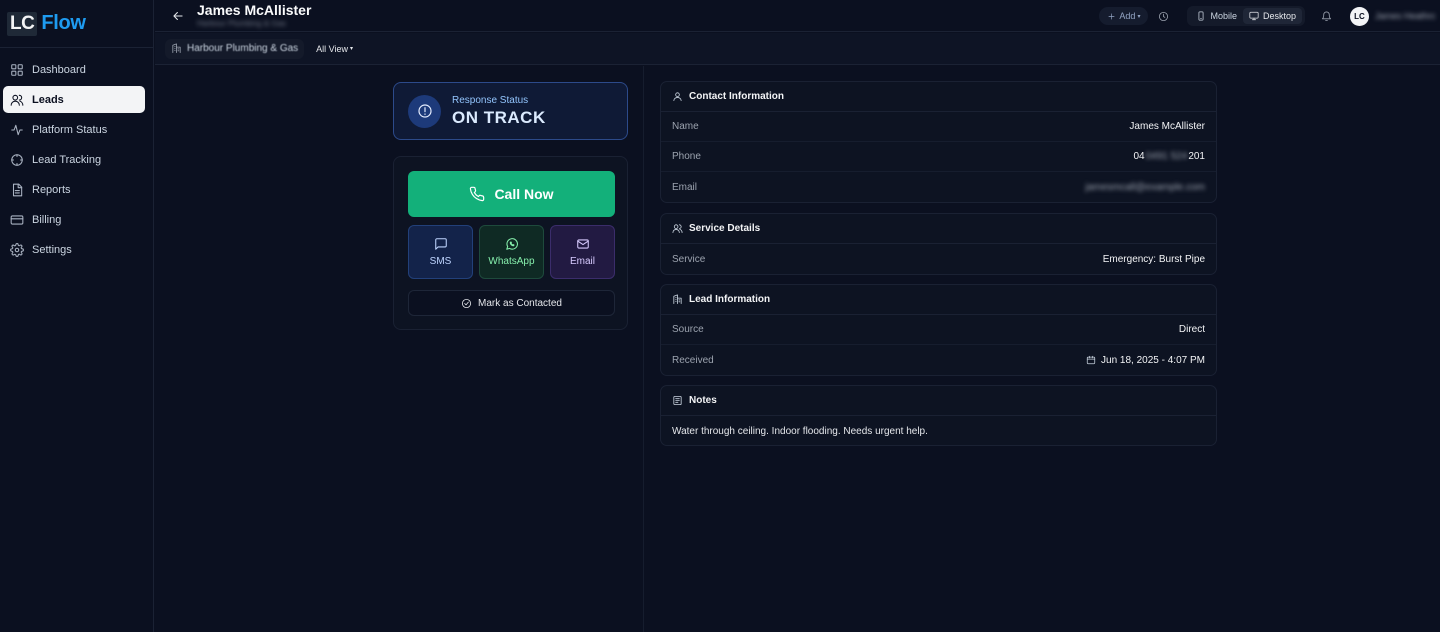  Describe the element at coordinates (938, 259) in the screenshot. I see `info-row-service: Service Emergency: Burst Pipe` at that location.